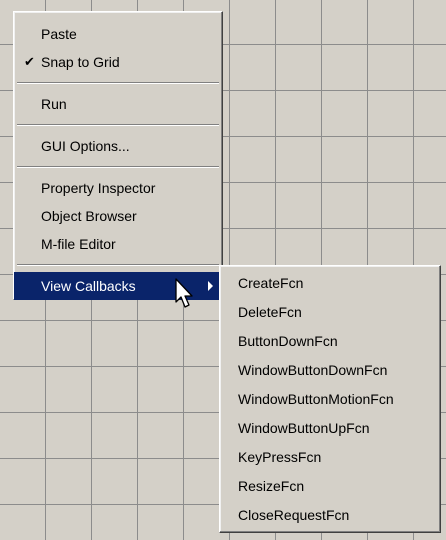 The height and width of the screenshot is (540, 446). I want to click on submenu-item-label: KeyPressFcn, so click(280, 457).